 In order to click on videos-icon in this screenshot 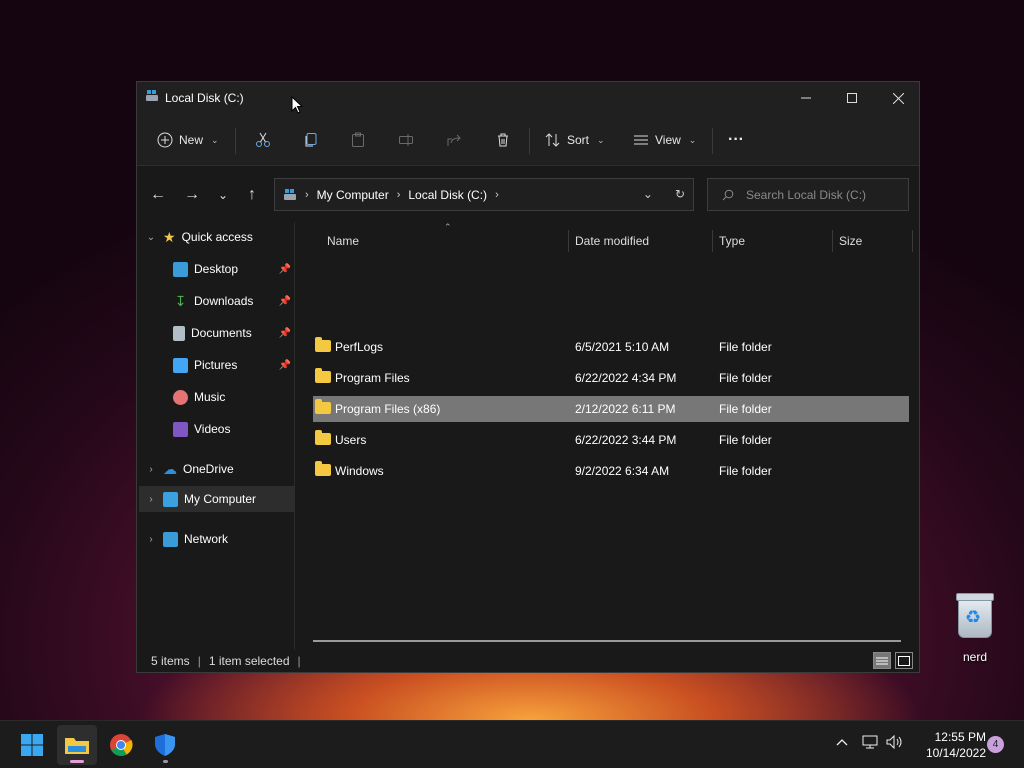, I will do `click(180, 429)`.